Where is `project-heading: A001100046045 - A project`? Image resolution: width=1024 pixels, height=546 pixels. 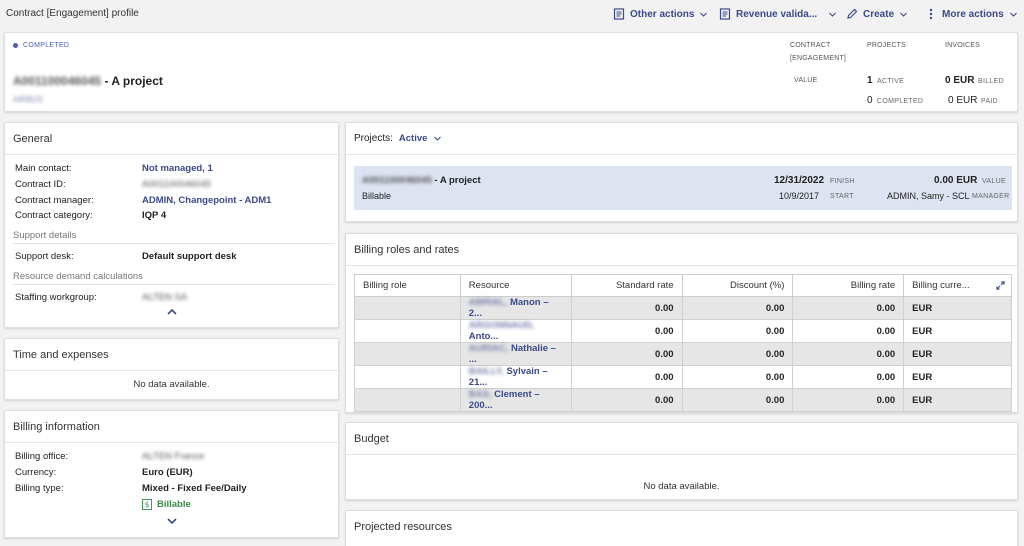
project-heading: A001100046045 - A project is located at coordinates (88, 81).